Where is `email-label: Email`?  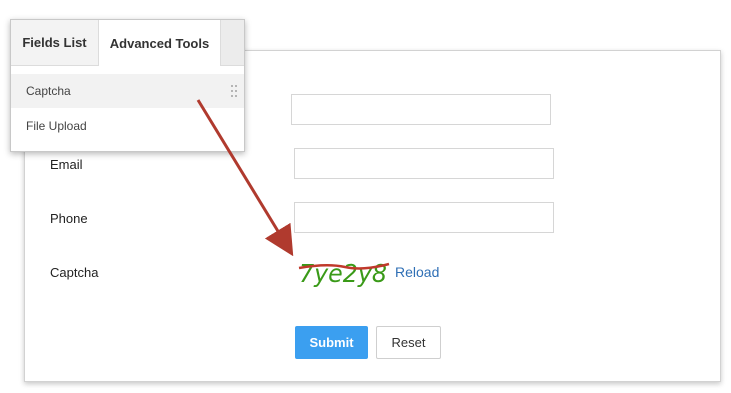
email-label: Email is located at coordinates (66, 164).